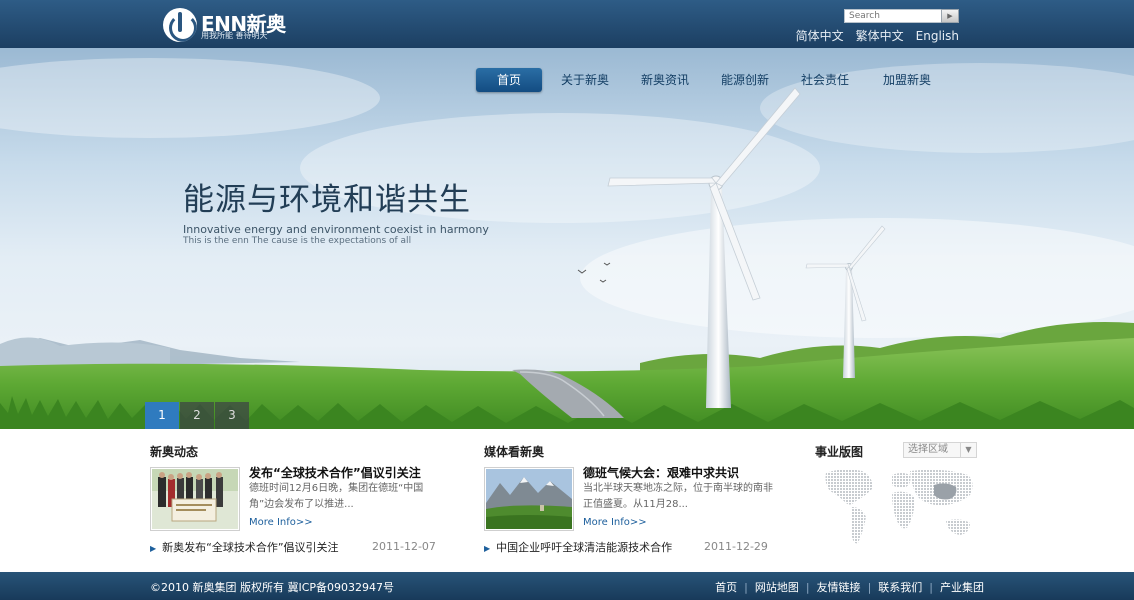 Image resolution: width=1134 pixels, height=600 pixels. Describe the element at coordinates (234, 35) in the screenshot. I see `logo-slogan: 用我所能 善待明天` at that location.